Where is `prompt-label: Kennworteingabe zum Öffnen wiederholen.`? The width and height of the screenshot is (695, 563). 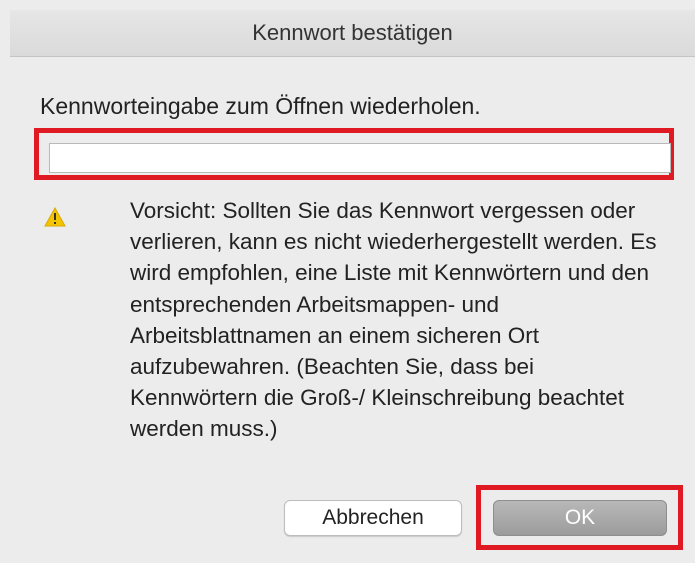 prompt-label: Kennworteingabe zum Öffnen wiederholen. is located at coordinates (260, 106).